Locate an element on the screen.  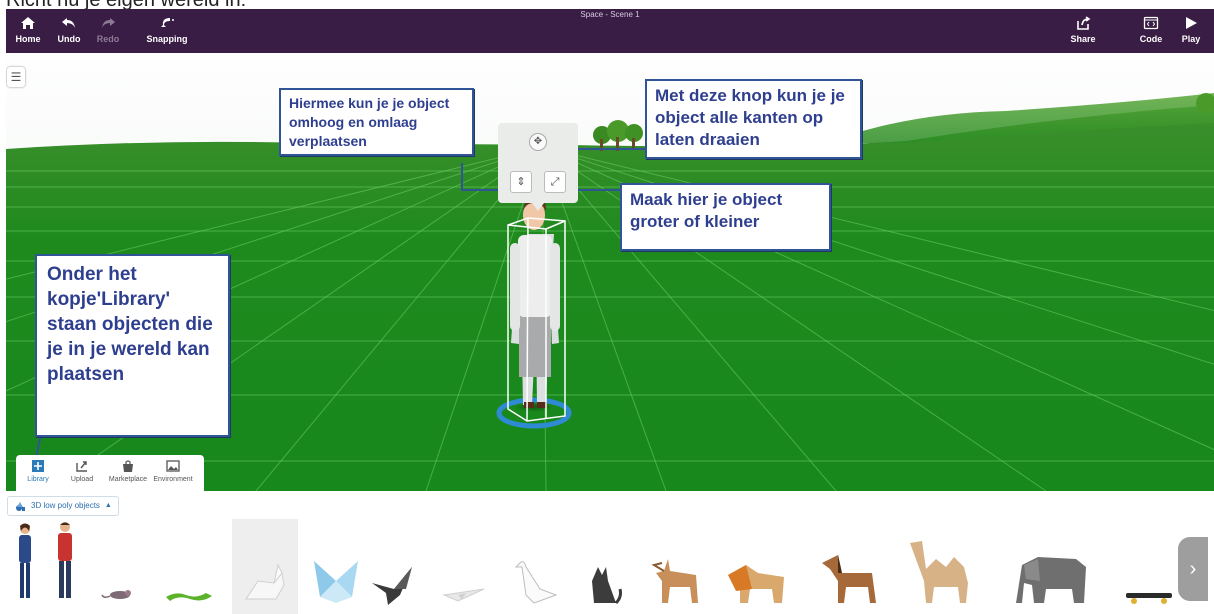
share-icon is located at coordinates (1084, 23).